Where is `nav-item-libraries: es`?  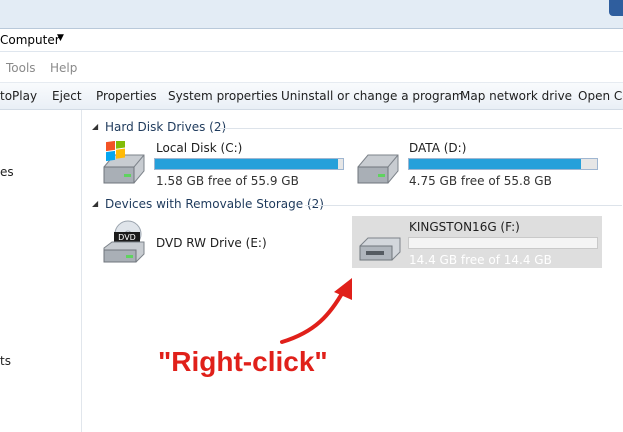 nav-item-libraries: es is located at coordinates (7, 172).